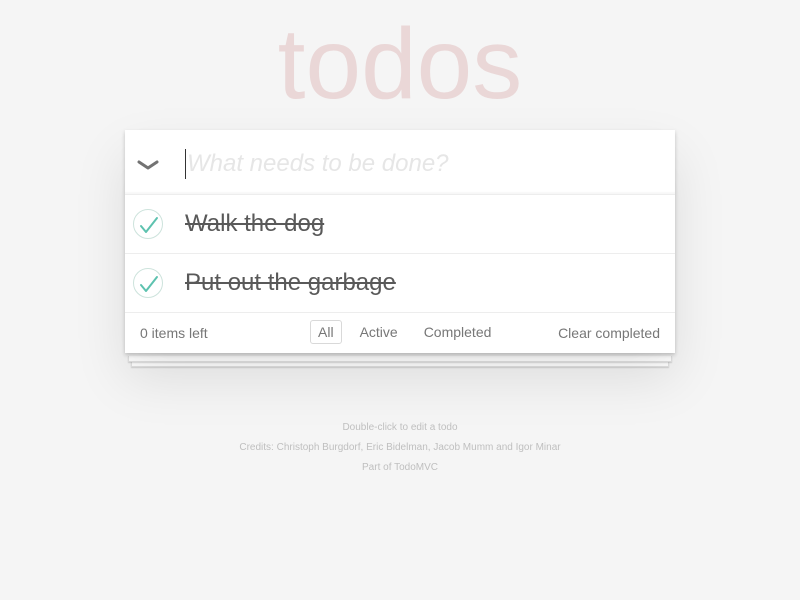  Describe the element at coordinates (400, 427) in the screenshot. I see `edit-hint: Double-click to edit a todo` at that location.